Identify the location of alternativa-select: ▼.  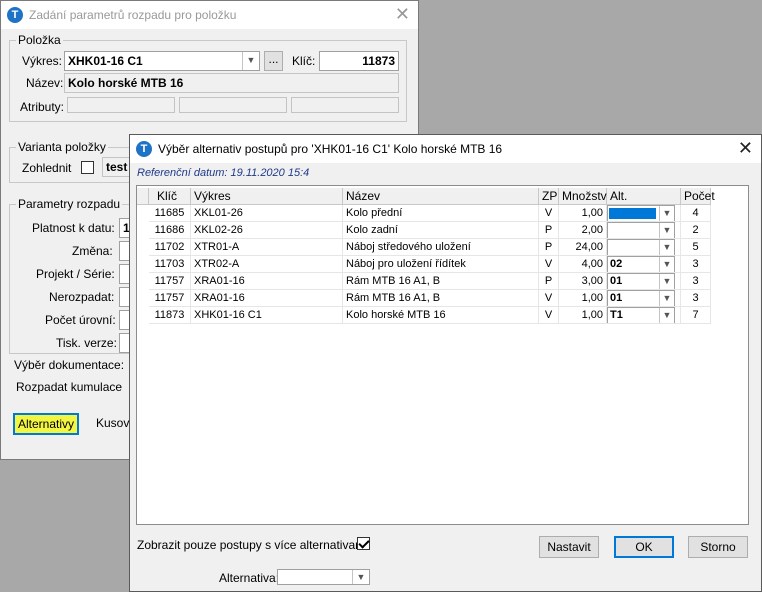
(323, 577).